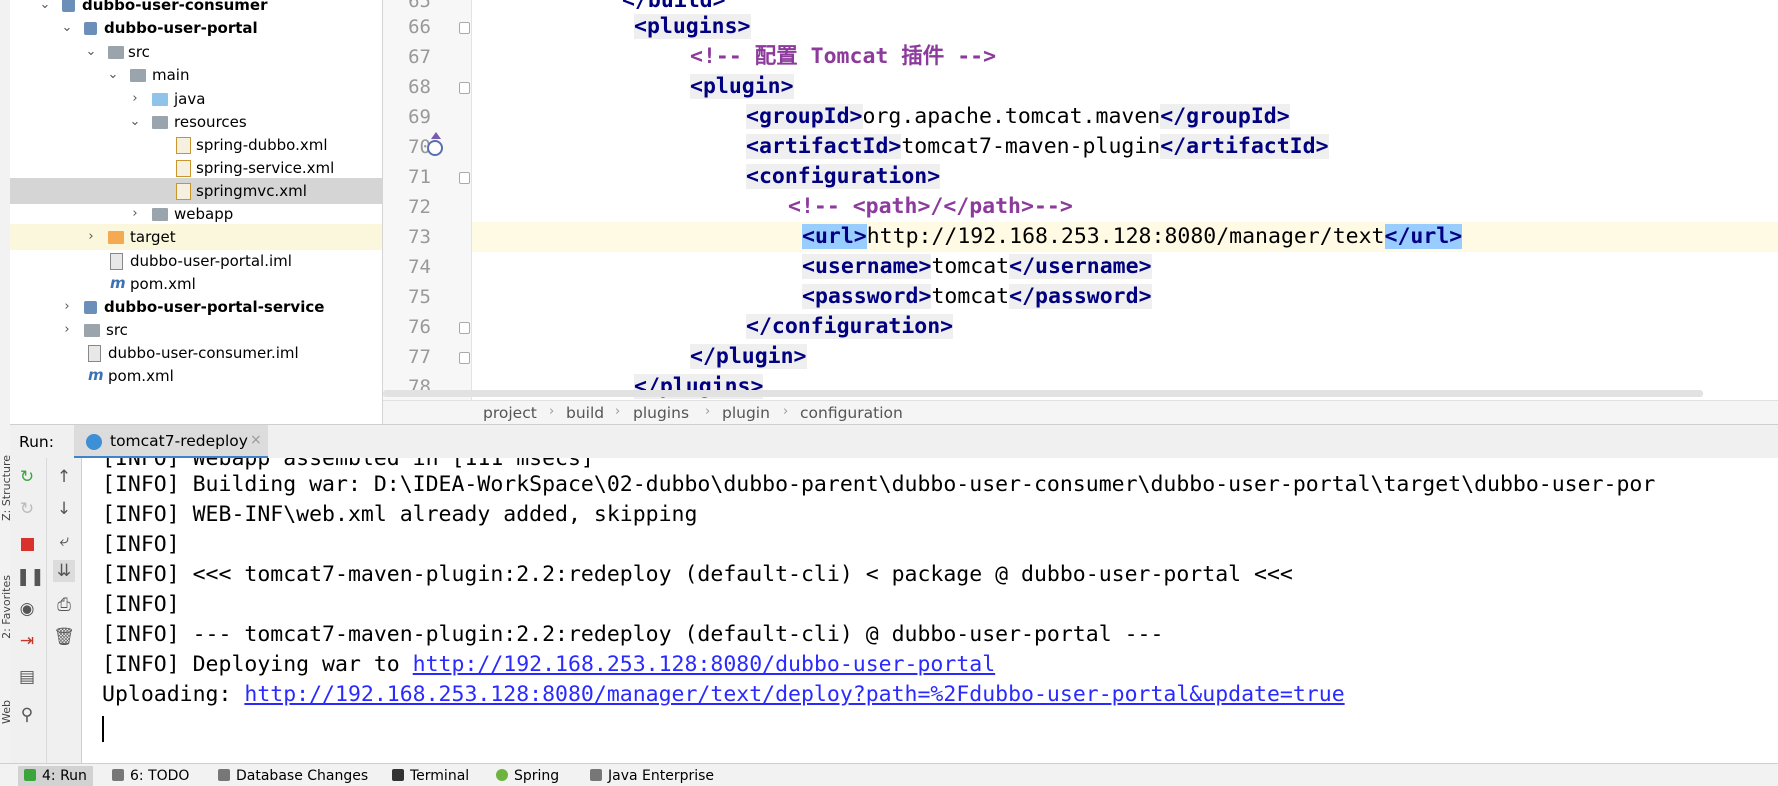 The width and height of the screenshot is (1778, 786). Describe the element at coordinates (27, 677) in the screenshot. I see `layout-icon: ▤` at that location.